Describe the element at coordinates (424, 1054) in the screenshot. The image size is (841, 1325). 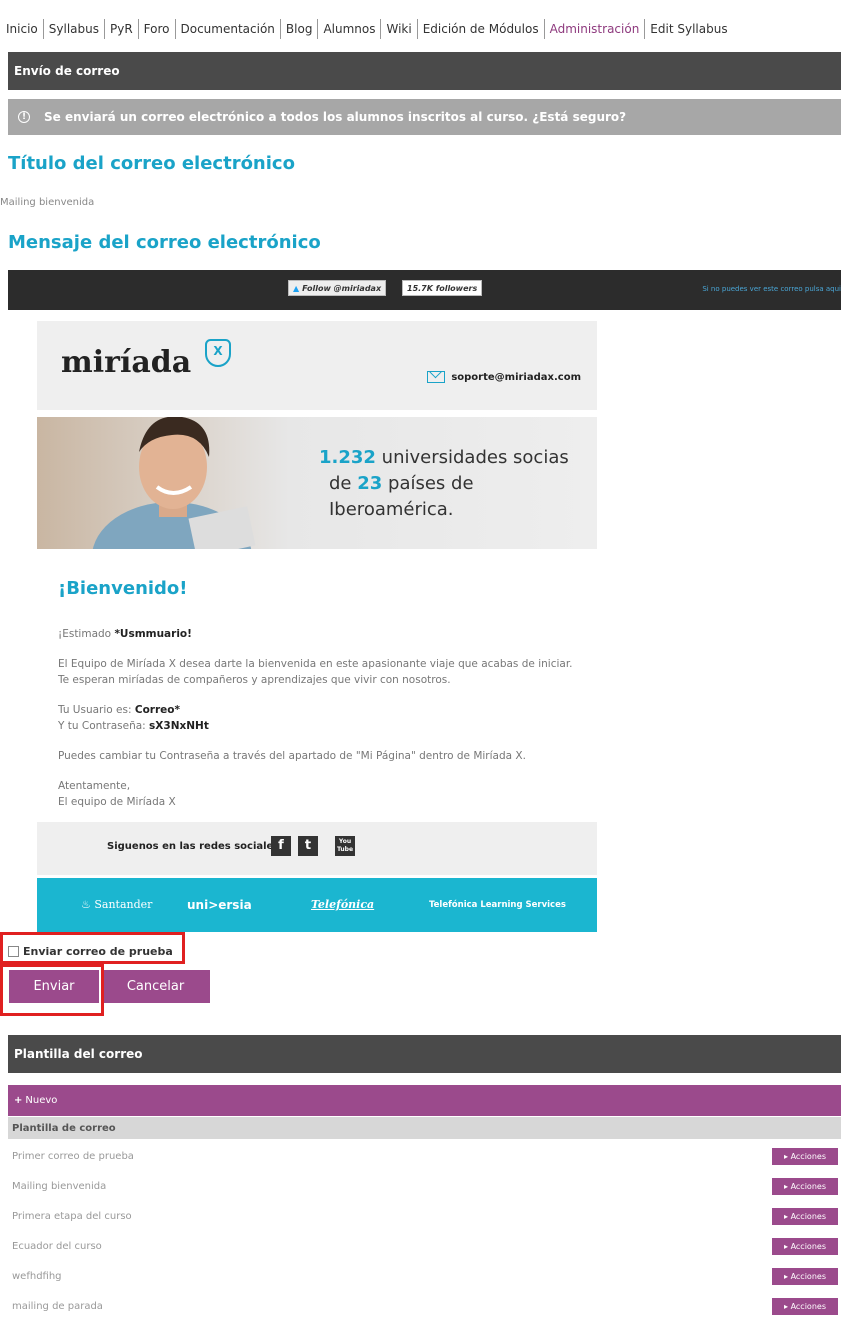
I see `templates-header: Plantilla del correo` at that location.